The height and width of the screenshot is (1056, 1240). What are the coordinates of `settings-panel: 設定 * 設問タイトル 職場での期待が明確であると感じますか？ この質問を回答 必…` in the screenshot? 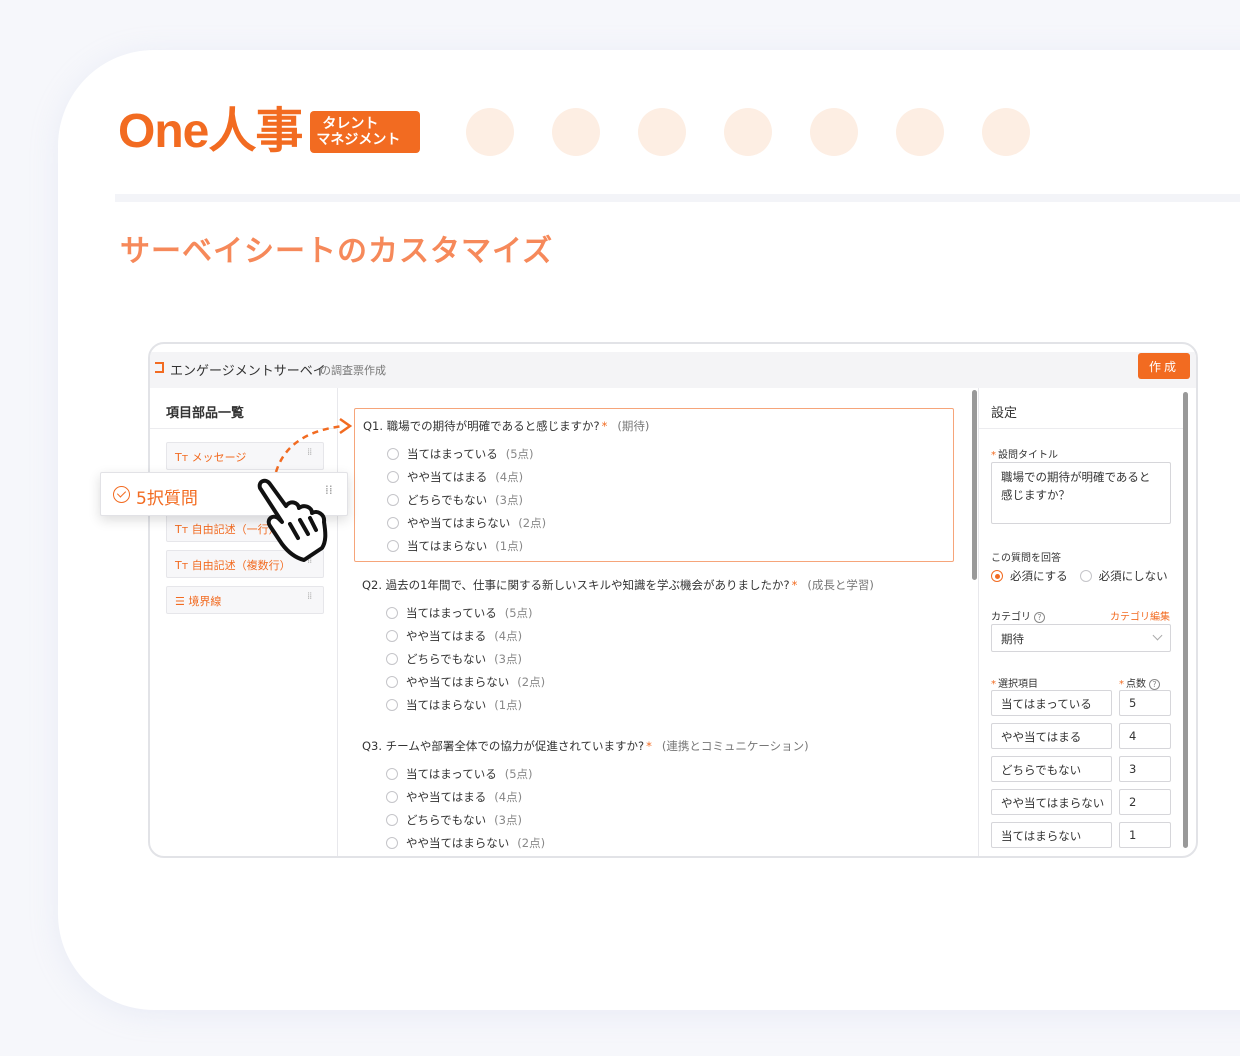 It's located at (1087, 622).